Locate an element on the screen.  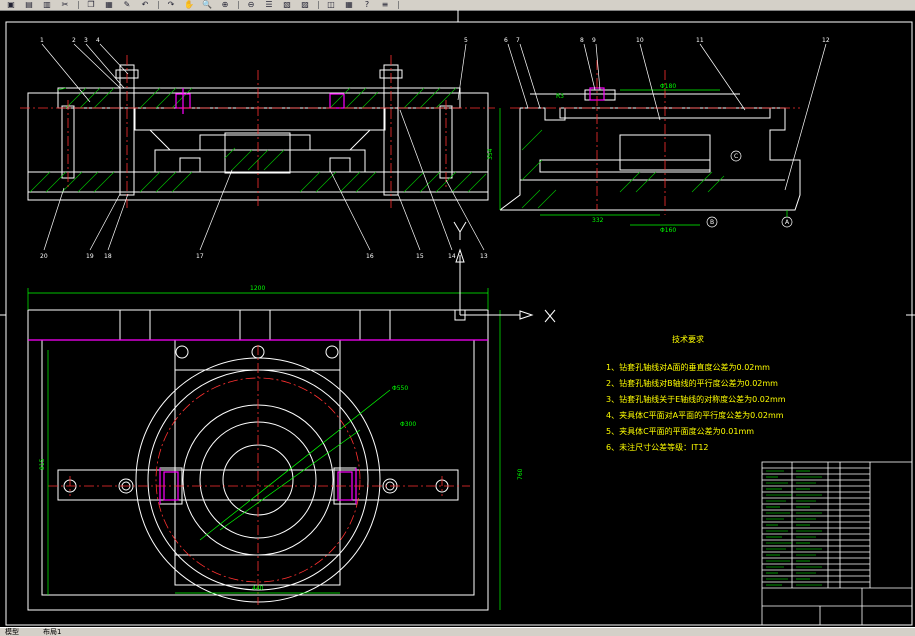
datum-b: B is located at coordinates (712, 222).